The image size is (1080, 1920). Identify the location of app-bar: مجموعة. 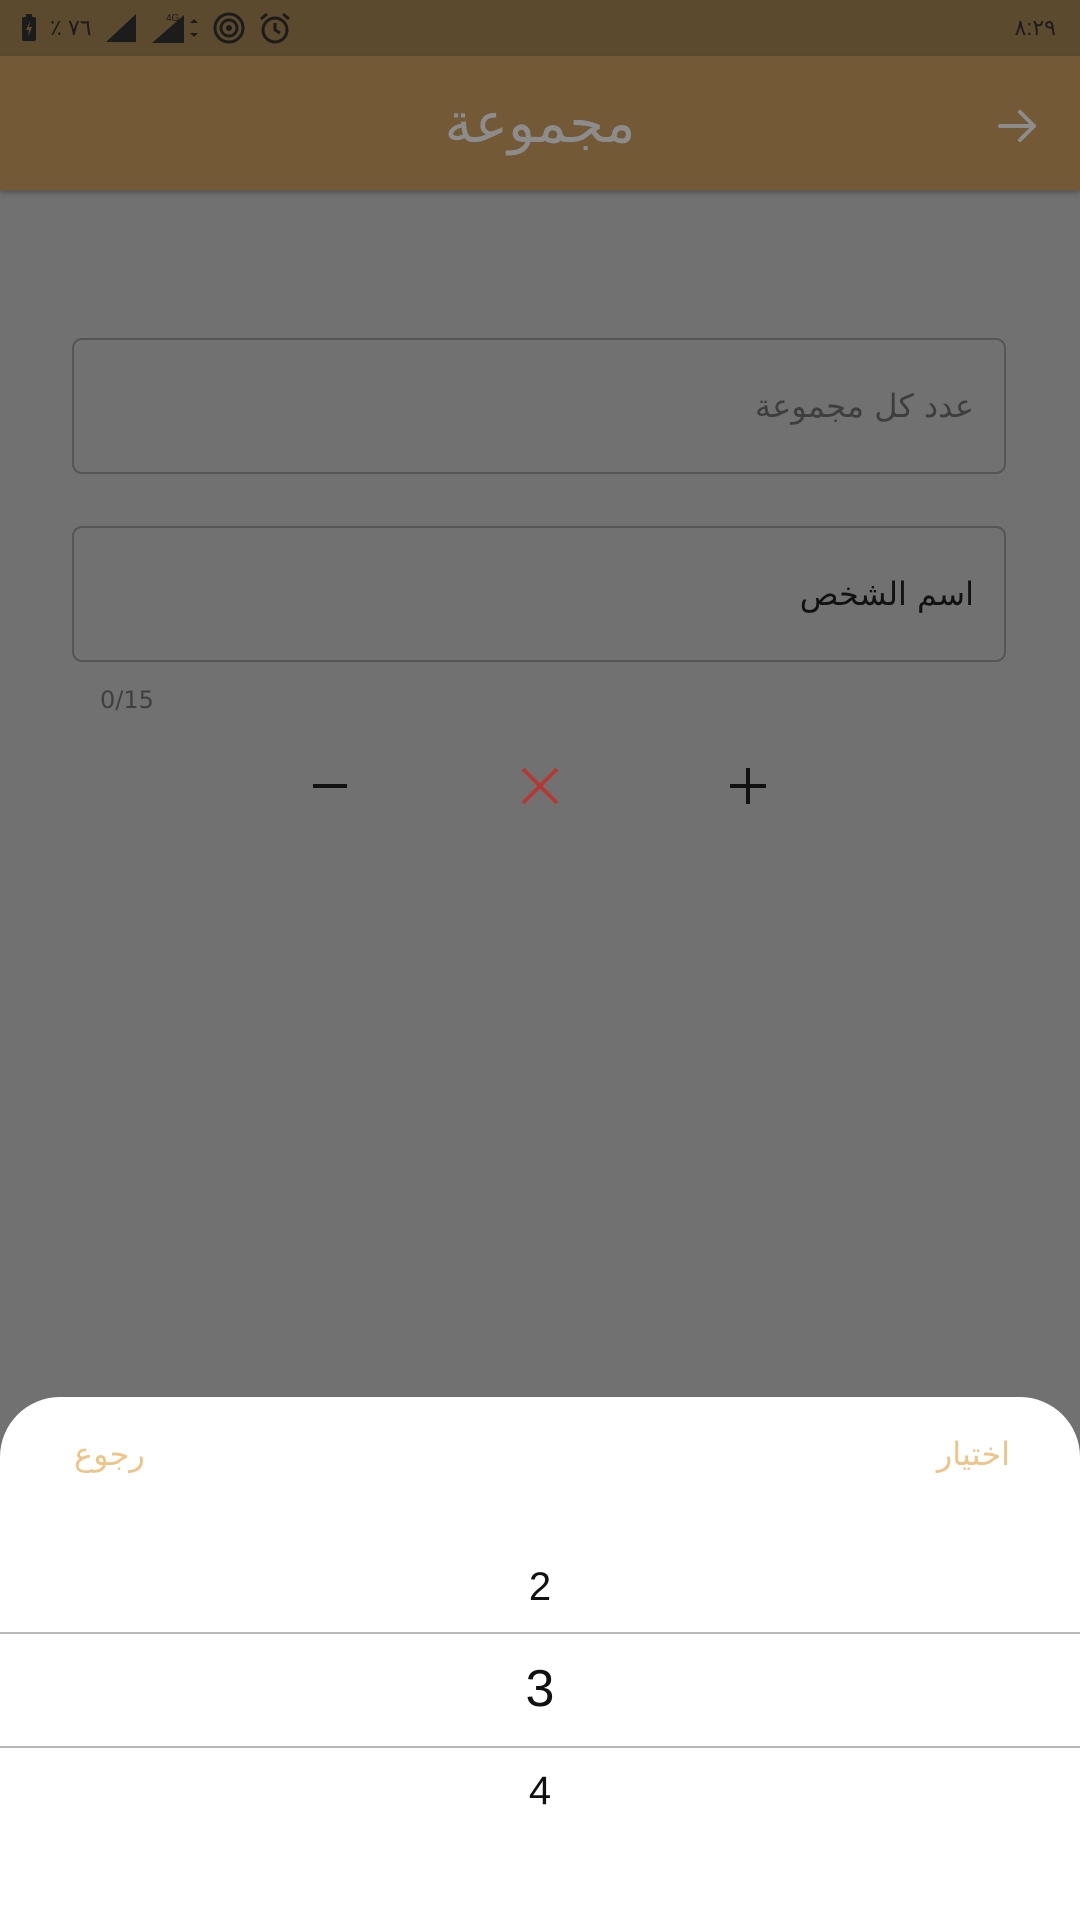
(540, 123).